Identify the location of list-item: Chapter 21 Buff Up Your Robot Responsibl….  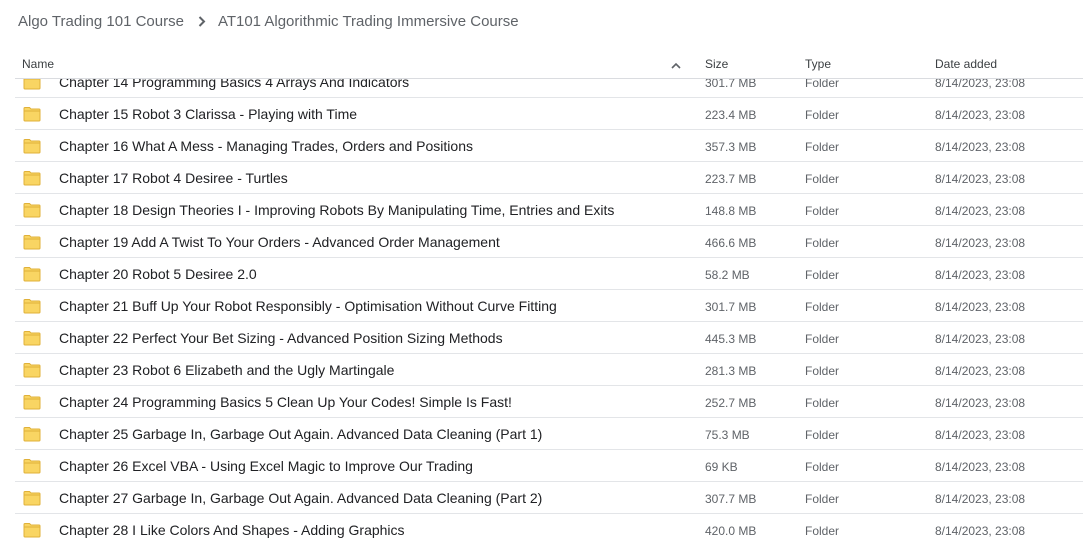
(549, 306).